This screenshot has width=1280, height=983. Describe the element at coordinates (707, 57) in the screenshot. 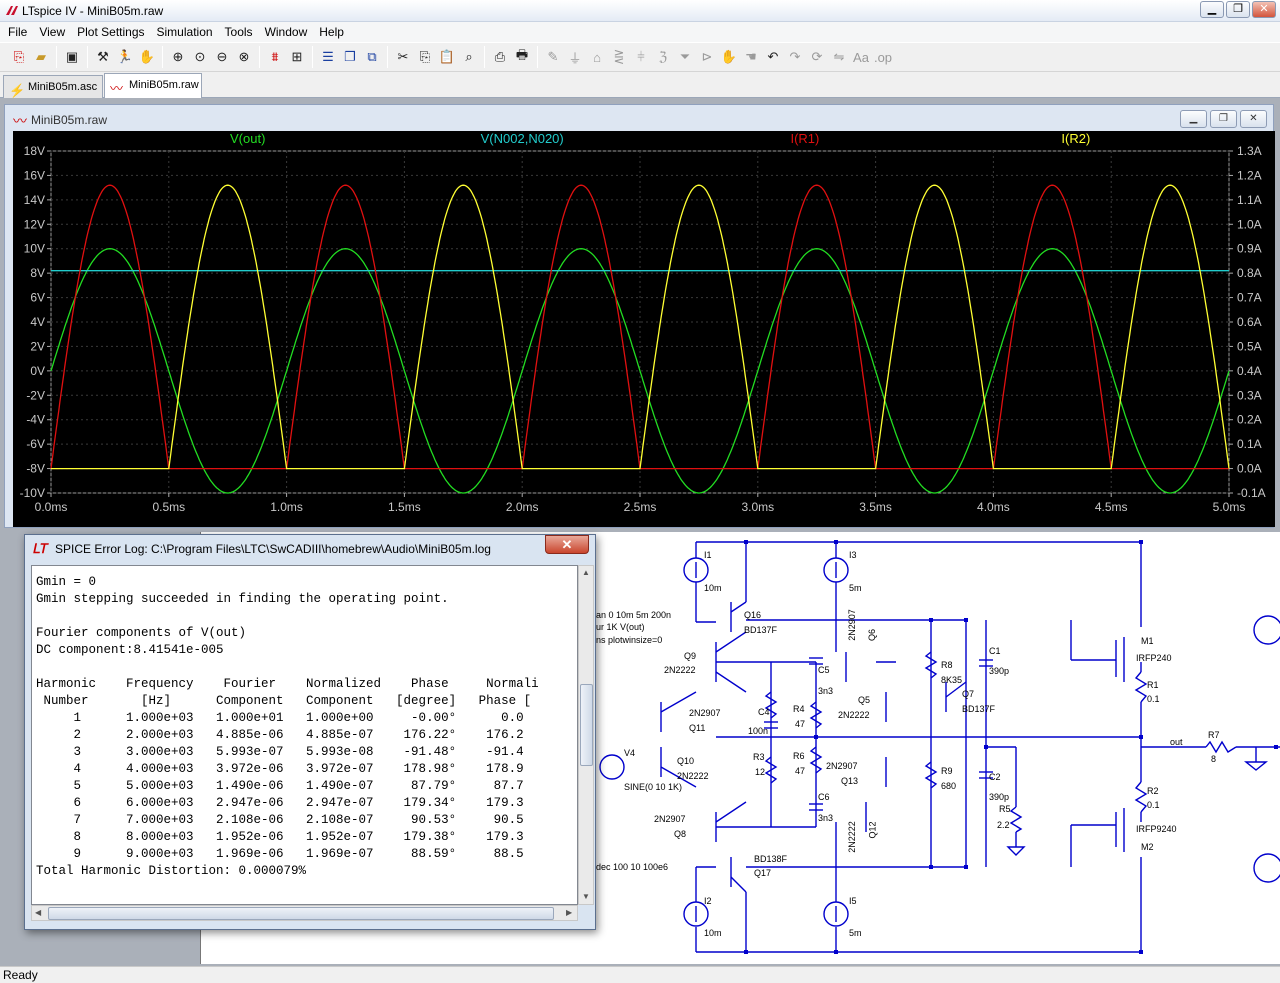

I see `component-icon: ⊳` at that location.